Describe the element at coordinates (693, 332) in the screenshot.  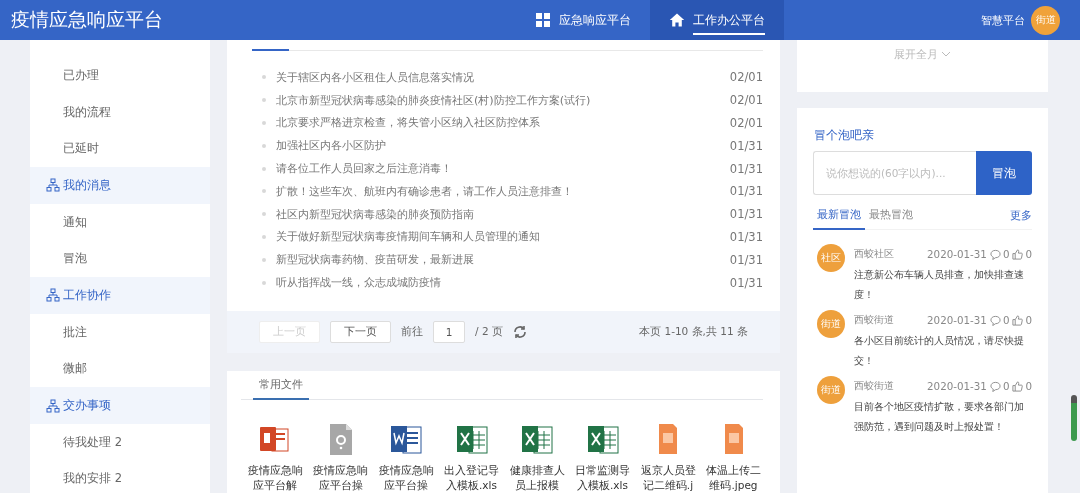
I see `page-summary: 本页 1-10 条,共 11 条` at that location.